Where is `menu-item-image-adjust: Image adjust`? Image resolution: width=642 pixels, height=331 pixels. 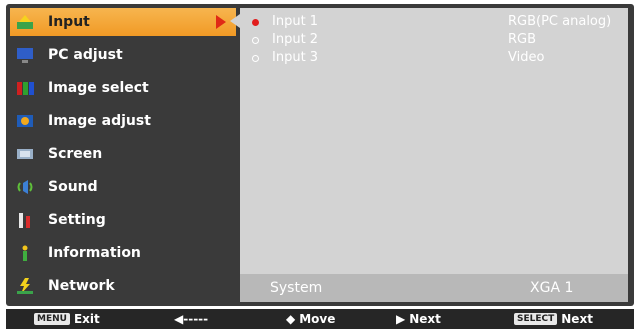 menu-item-image-adjust: Image adjust is located at coordinates (123, 121).